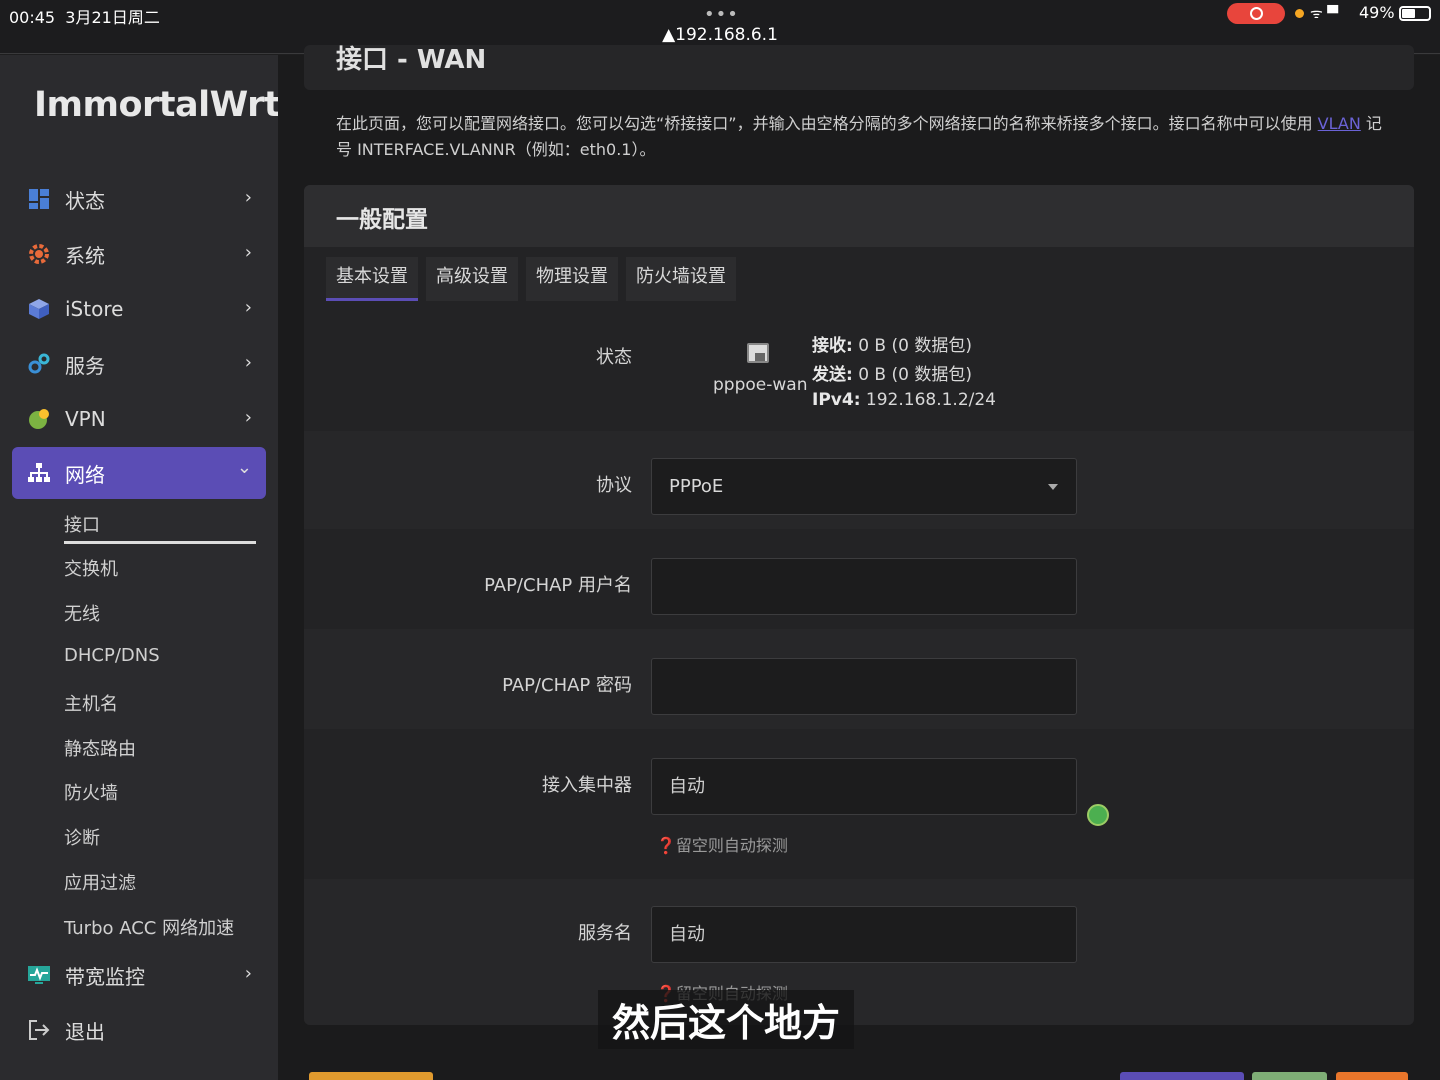 The width and height of the screenshot is (1440, 1080). Describe the element at coordinates (859, 216) in the screenshot. I see `section-header: 一般配置` at that location.